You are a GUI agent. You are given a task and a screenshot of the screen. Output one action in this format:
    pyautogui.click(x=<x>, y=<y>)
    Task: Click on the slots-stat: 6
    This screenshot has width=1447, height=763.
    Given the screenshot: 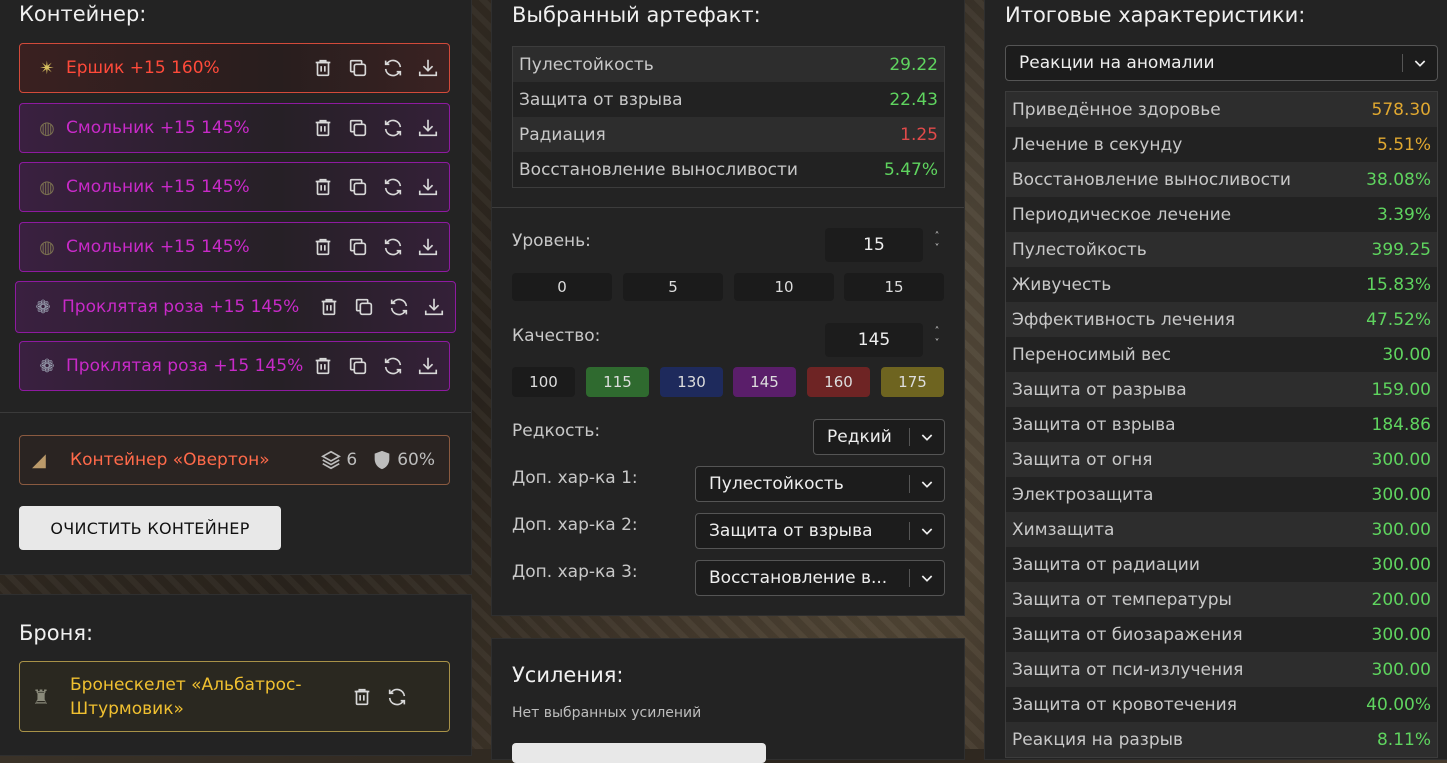 What is the action you would take?
    pyautogui.click(x=338, y=460)
    